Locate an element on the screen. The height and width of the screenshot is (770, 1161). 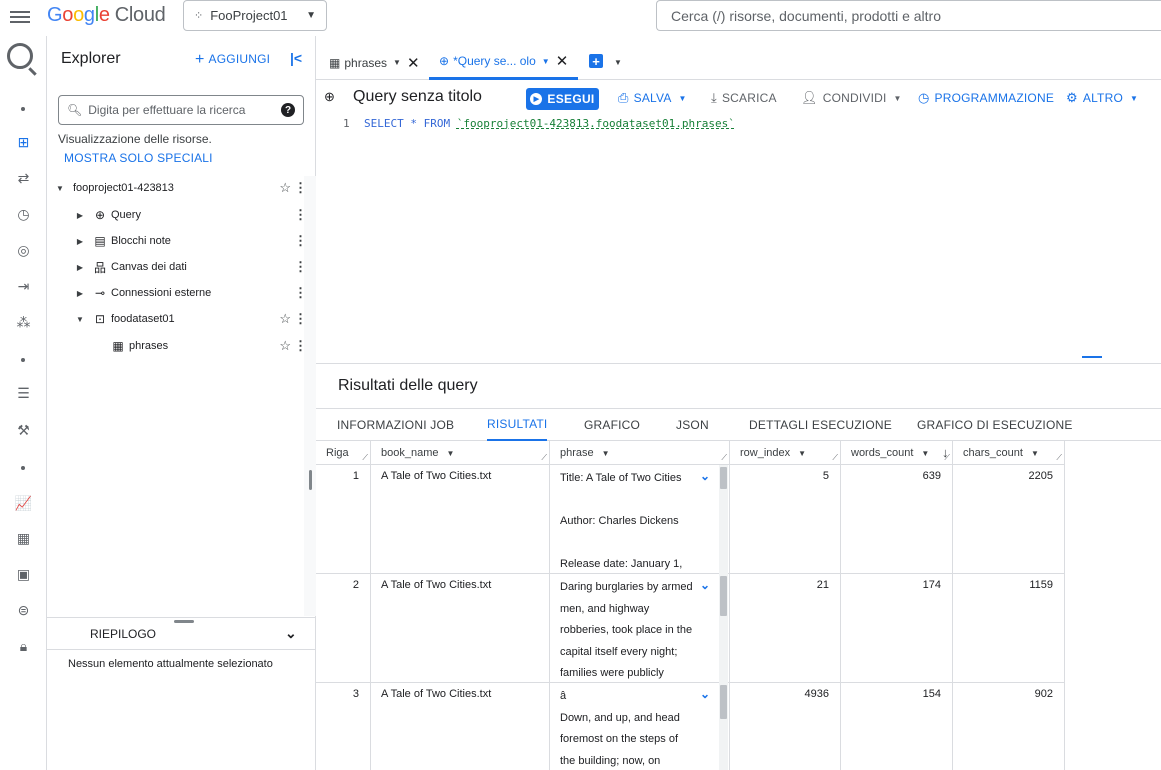
tab-json: JSON is located at coordinates (692, 425).